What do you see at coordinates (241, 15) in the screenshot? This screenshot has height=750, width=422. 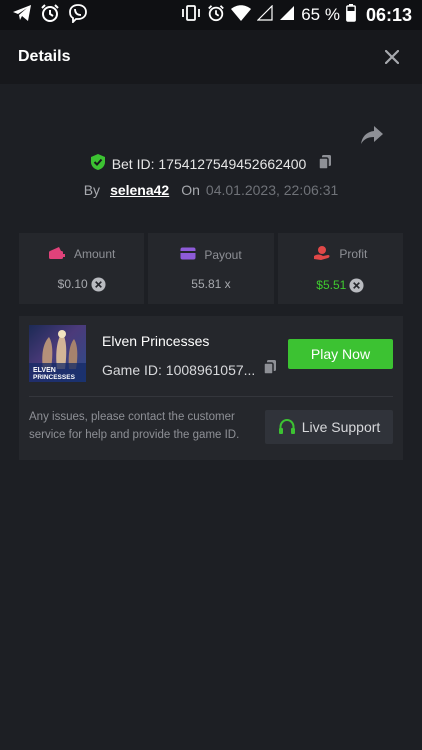 I see `wifi-icon` at bounding box center [241, 15].